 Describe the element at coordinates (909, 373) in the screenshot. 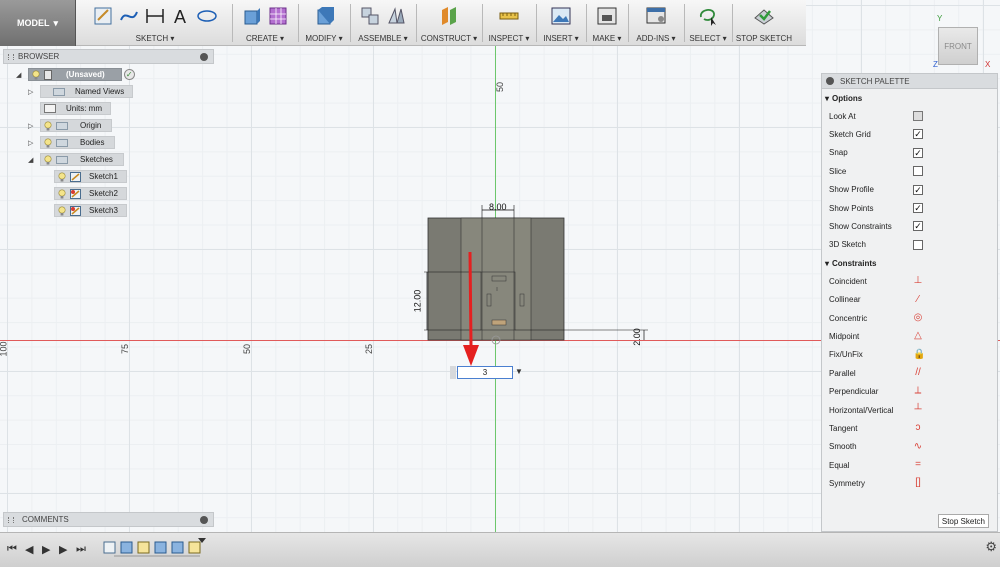

I see `constraint-parallel: Parallel //` at that location.